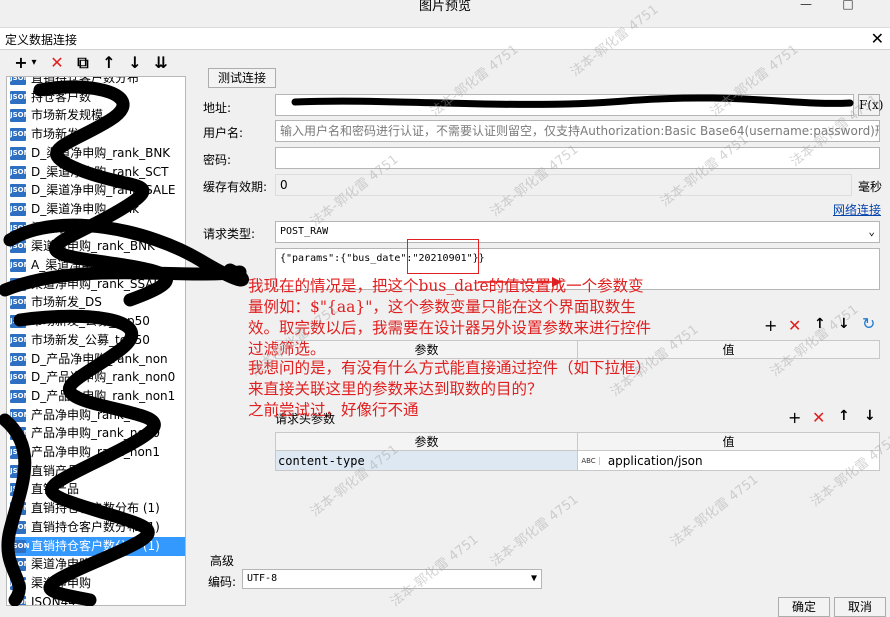 Image resolution: width=890 pixels, height=617 pixels. I want to click on address-label: 地址:, so click(217, 108).